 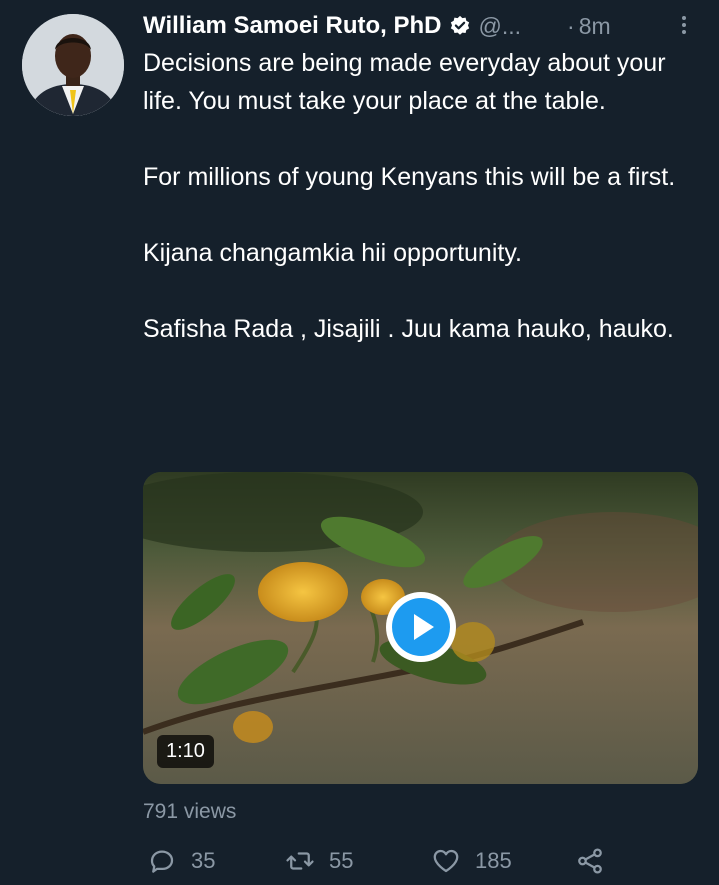 I want to click on like-icon, so click(x=446, y=861).